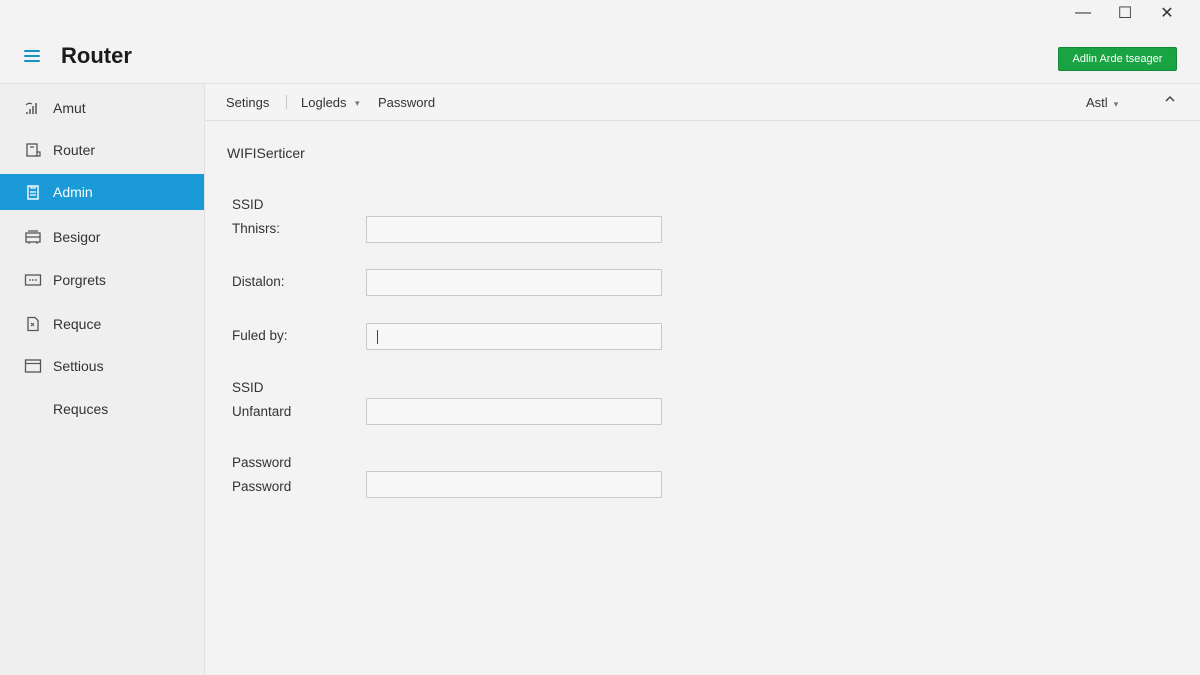  I want to click on terminal-icon, so click(33, 280).